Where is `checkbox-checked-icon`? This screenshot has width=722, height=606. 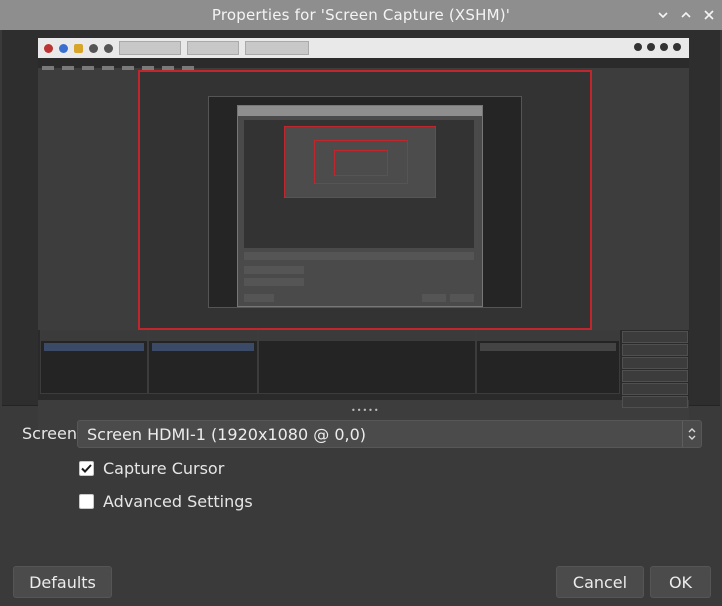
checkbox-checked-icon is located at coordinates (86, 468).